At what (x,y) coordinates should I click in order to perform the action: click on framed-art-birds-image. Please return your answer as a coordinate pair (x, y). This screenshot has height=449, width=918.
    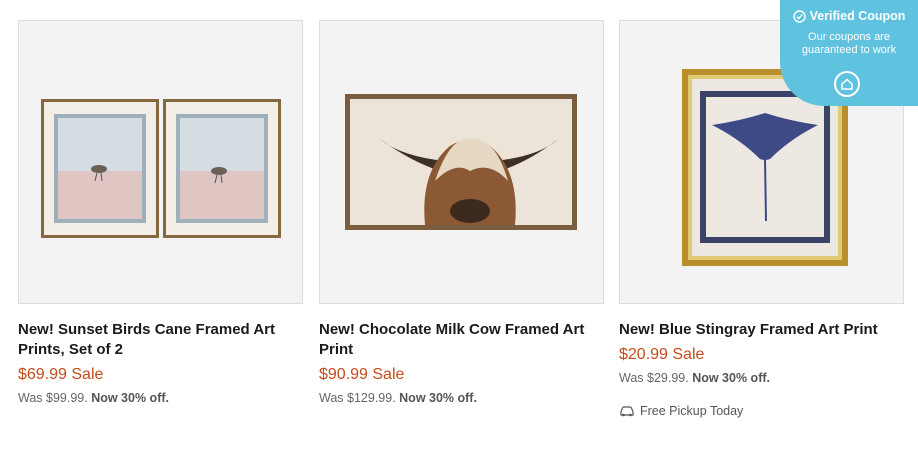
    Looking at the image, I should click on (161, 168).